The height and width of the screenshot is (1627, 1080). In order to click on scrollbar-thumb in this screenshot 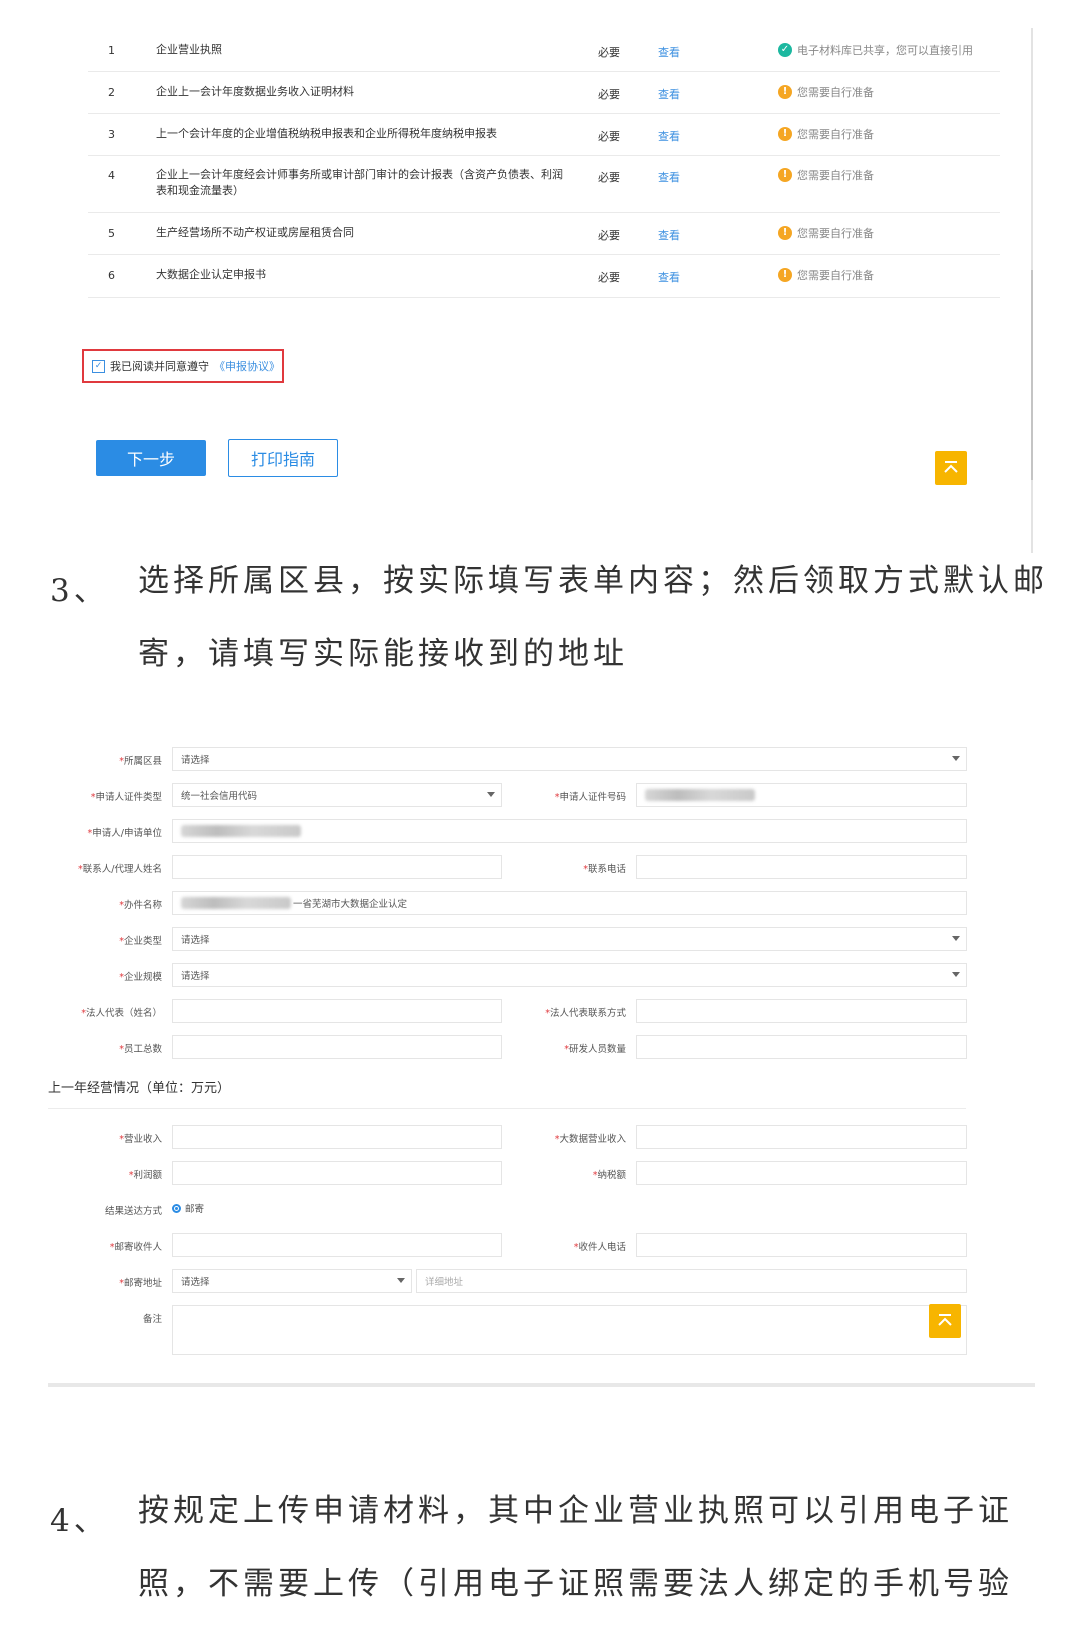, I will do `click(1032, 375)`.